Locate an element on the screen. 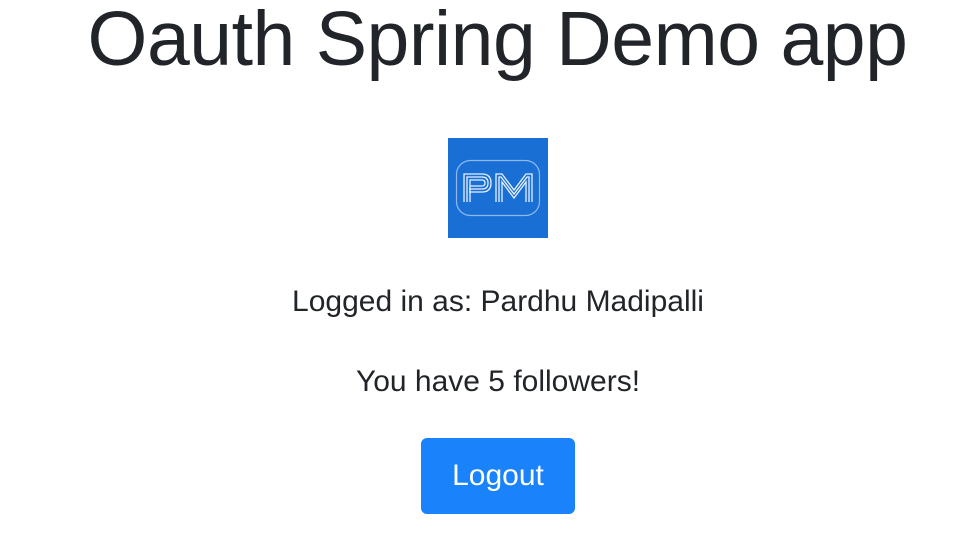 Image resolution: width=970 pixels, height=548 pixels. logout-button: Logout is located at coordinates (498, 476).